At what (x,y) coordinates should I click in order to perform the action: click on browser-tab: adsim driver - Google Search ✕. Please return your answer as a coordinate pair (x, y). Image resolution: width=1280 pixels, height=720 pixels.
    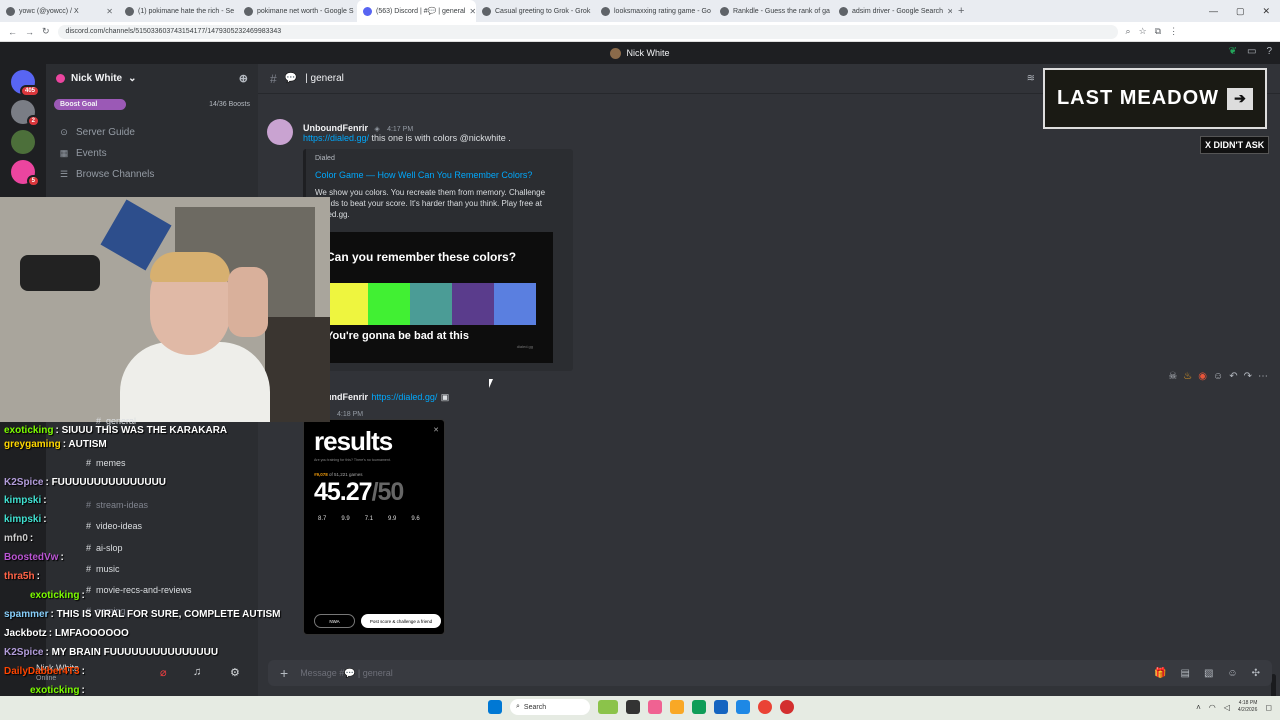
    Looking at the image, I should click on (892, 11).